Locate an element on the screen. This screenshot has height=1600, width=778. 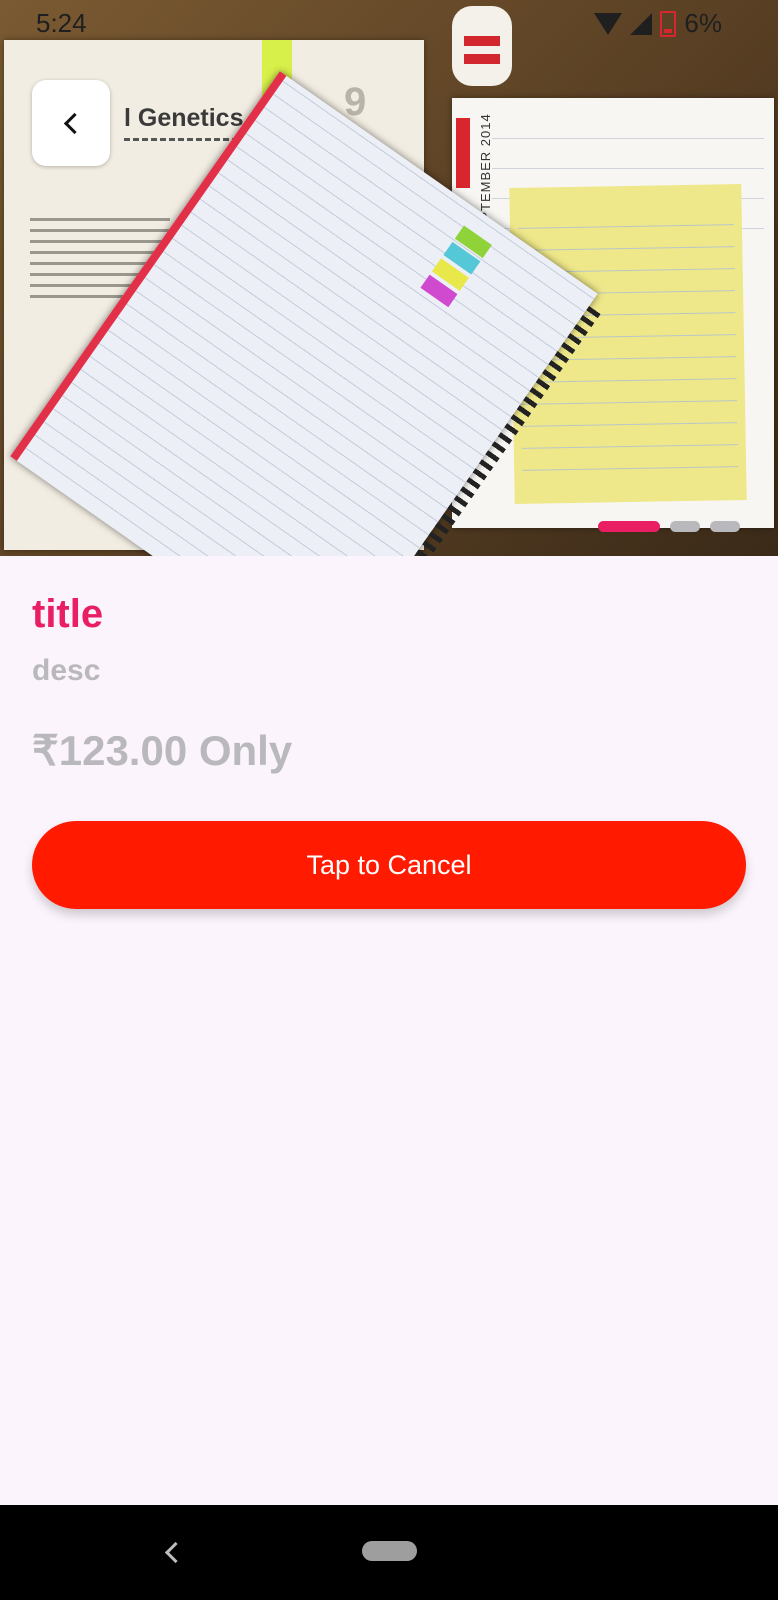
status-bar: 5:24 6% is located at coordinates (389, 23).